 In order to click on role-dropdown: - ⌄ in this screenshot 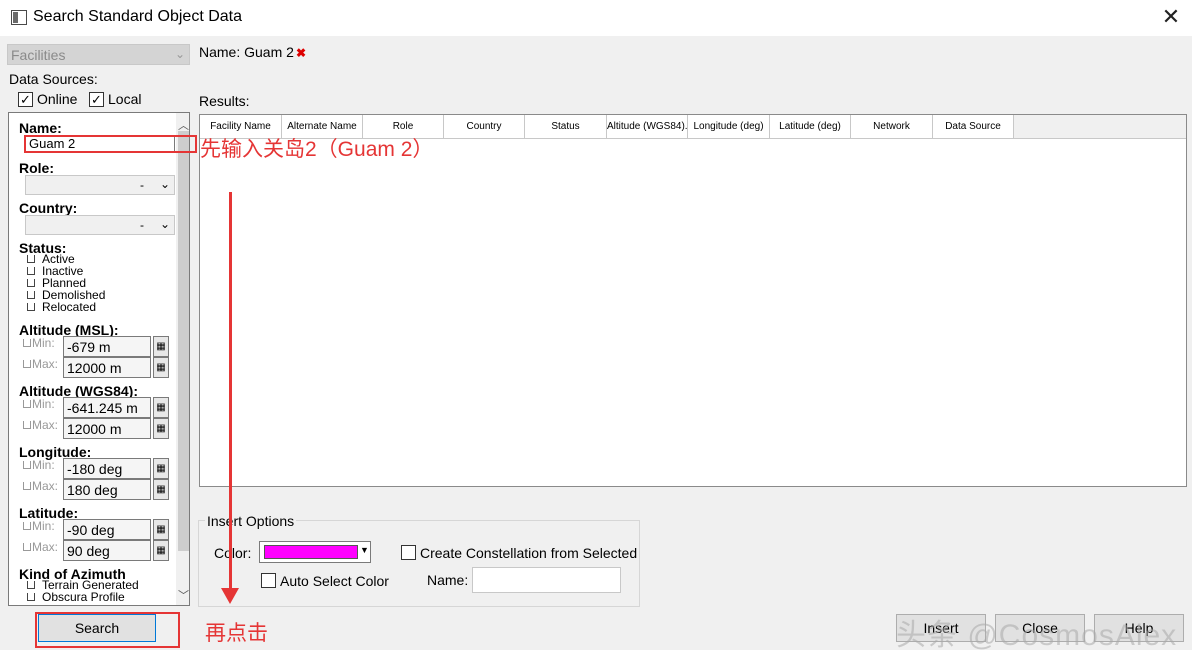, I will do `click(100, 185)`.